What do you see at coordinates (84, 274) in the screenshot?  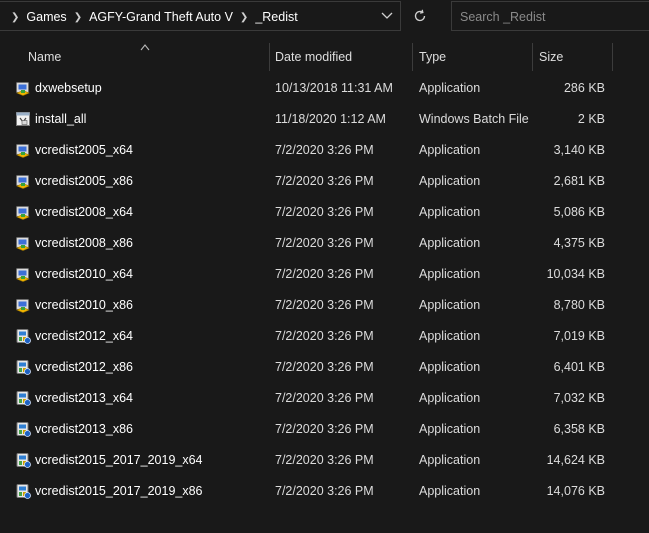 I see `file-name: vcredist2010_x64` at bounding box center [84, 274].